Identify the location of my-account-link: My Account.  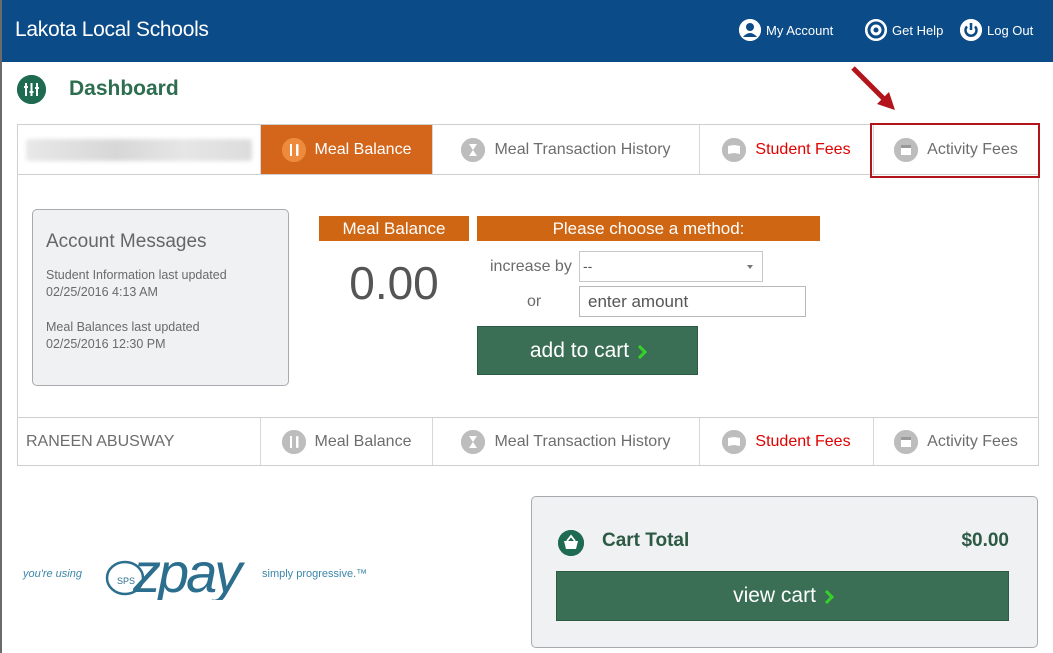
(786, 30).